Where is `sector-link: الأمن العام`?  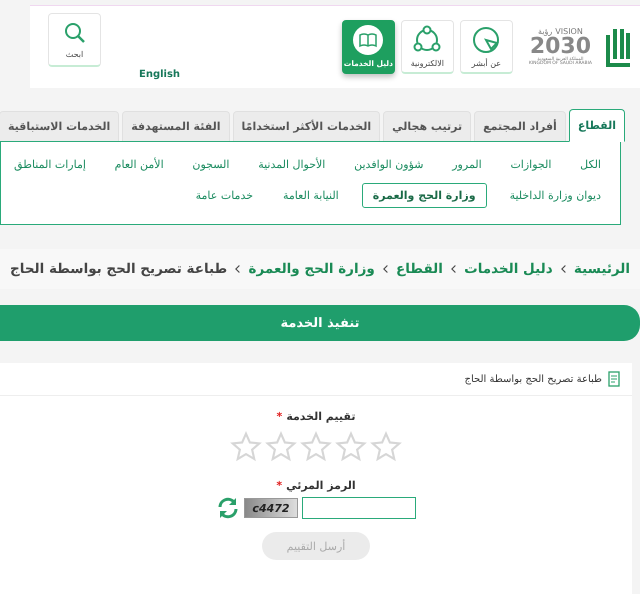
sector-link: الأمن العام is located at coordinates (139, 164).